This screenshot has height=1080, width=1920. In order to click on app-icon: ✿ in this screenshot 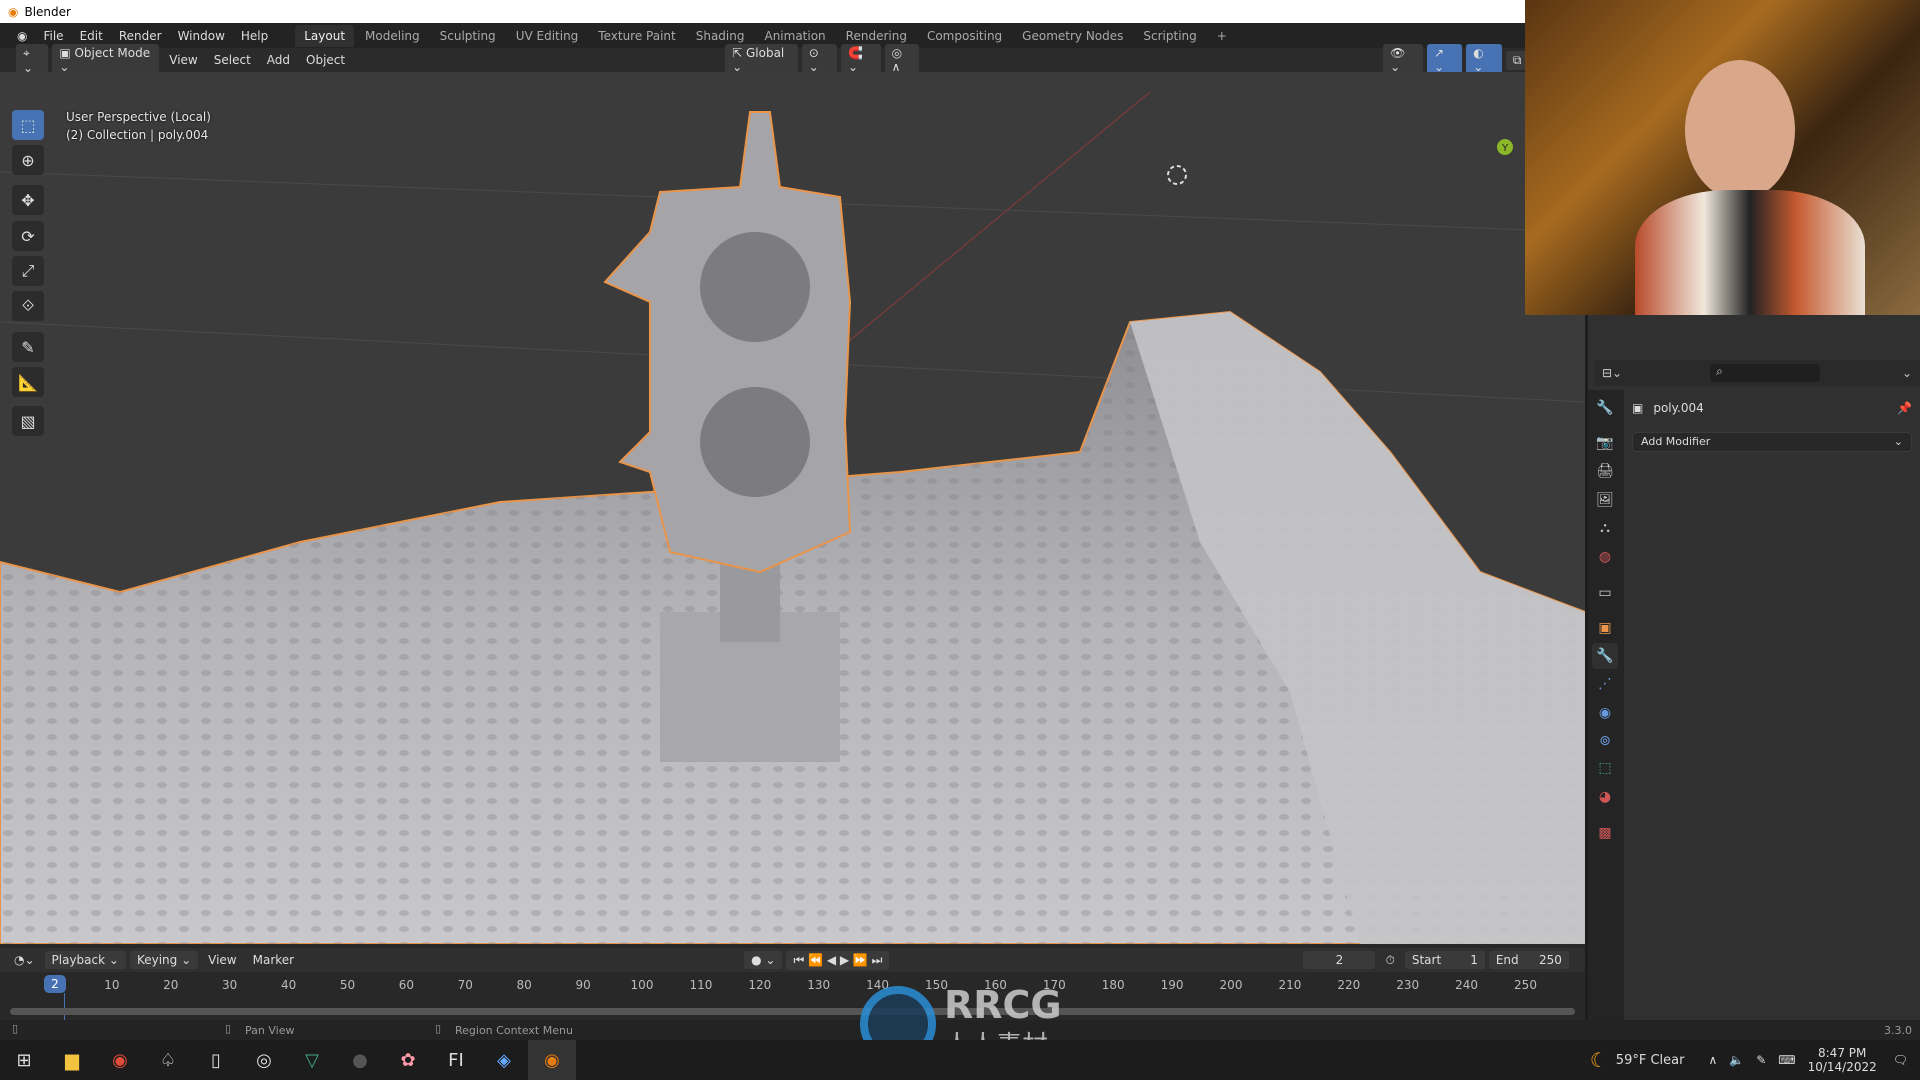, I will do `click(408, 1060)`.